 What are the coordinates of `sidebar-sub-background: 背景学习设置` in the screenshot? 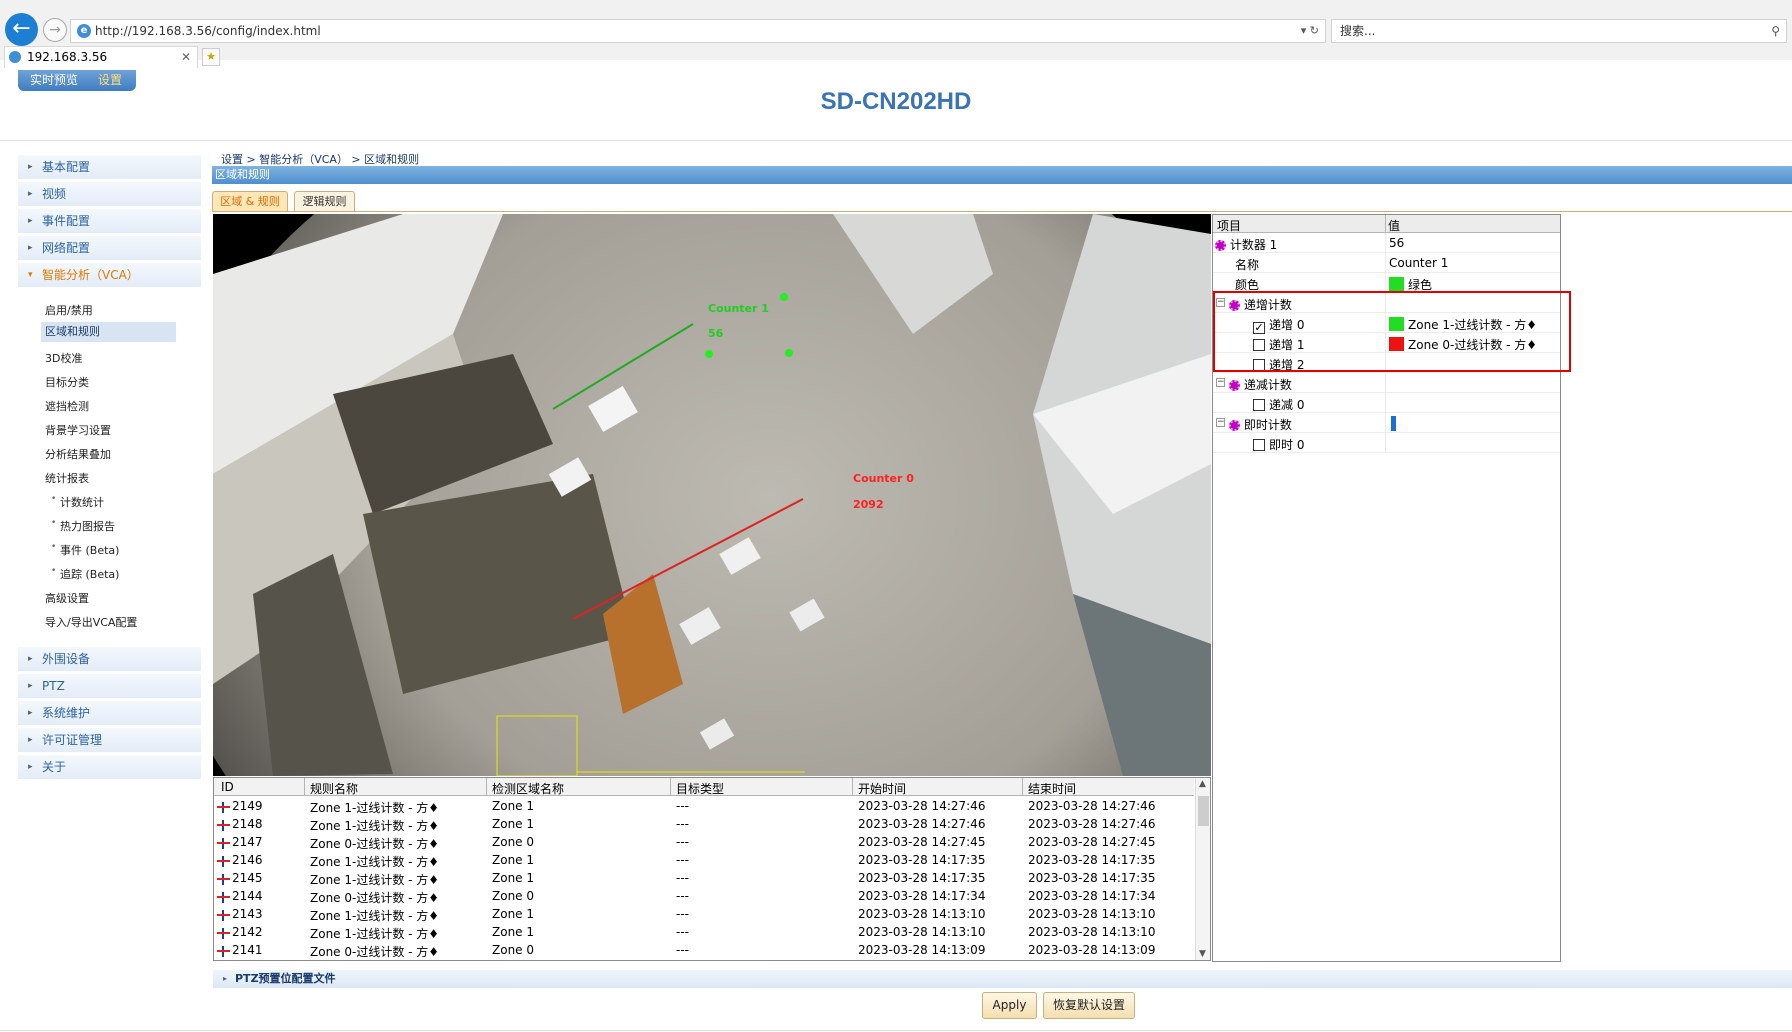 It's located at (78, 430).